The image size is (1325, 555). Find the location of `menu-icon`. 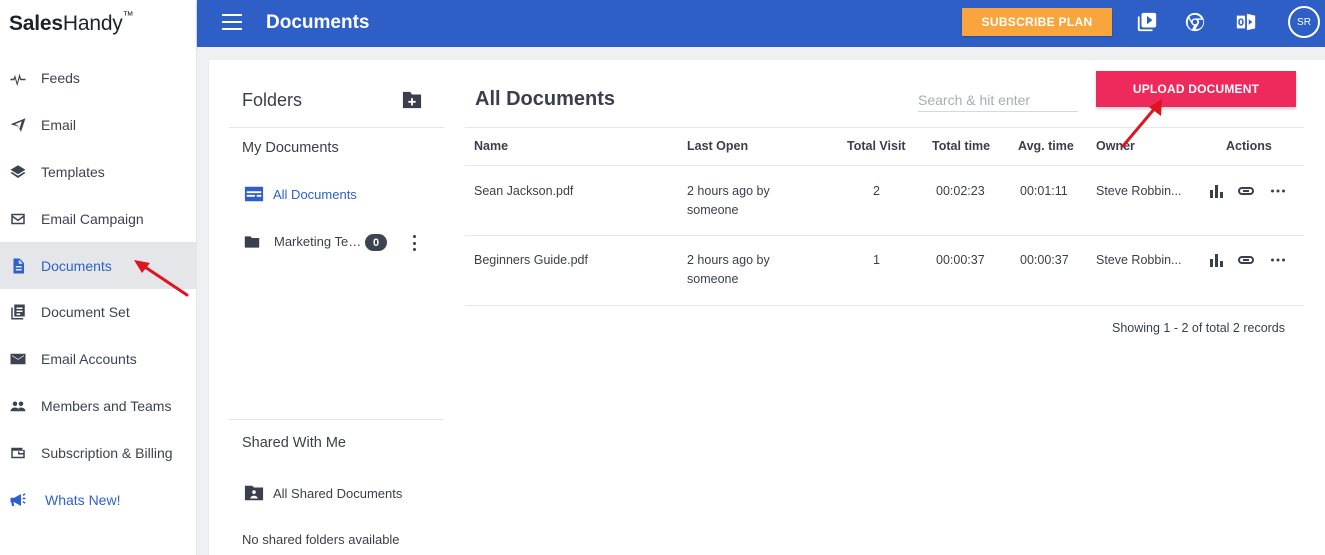

menu-icon is located at coordinates (232, 22).